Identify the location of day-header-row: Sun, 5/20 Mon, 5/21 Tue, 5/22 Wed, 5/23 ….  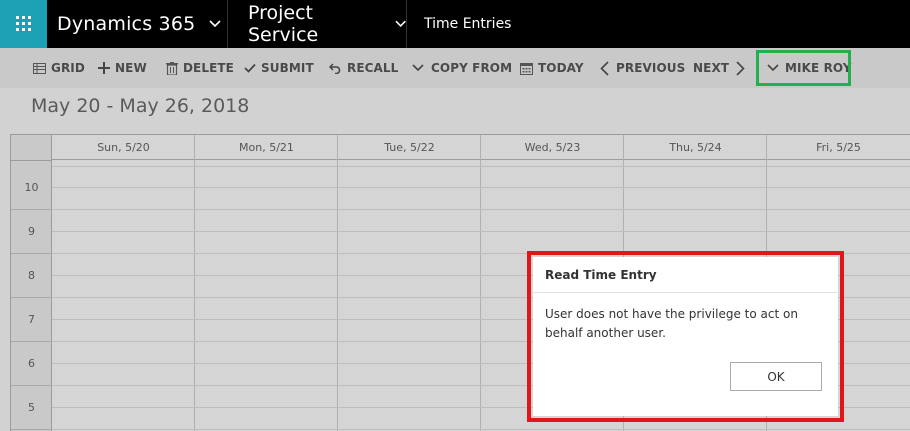
(481, 147).